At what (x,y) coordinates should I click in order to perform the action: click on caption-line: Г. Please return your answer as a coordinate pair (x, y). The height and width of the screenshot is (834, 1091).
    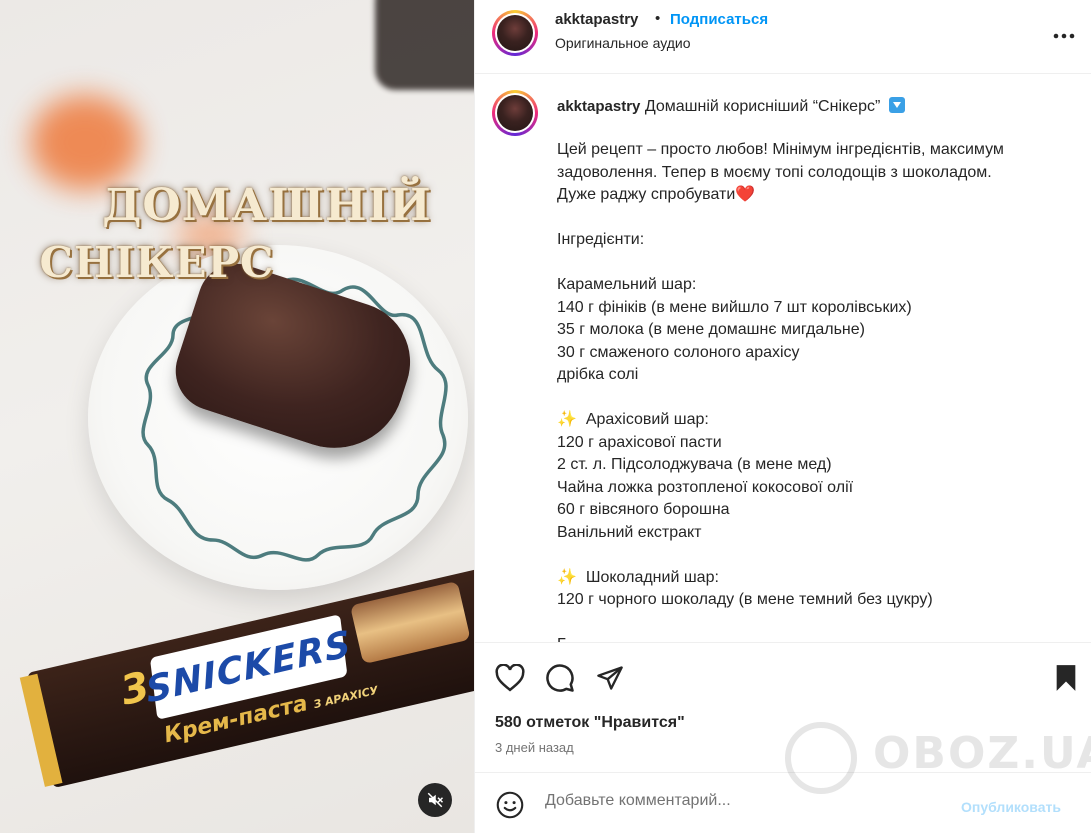
    Looking at the image, I should click on (817, 638).